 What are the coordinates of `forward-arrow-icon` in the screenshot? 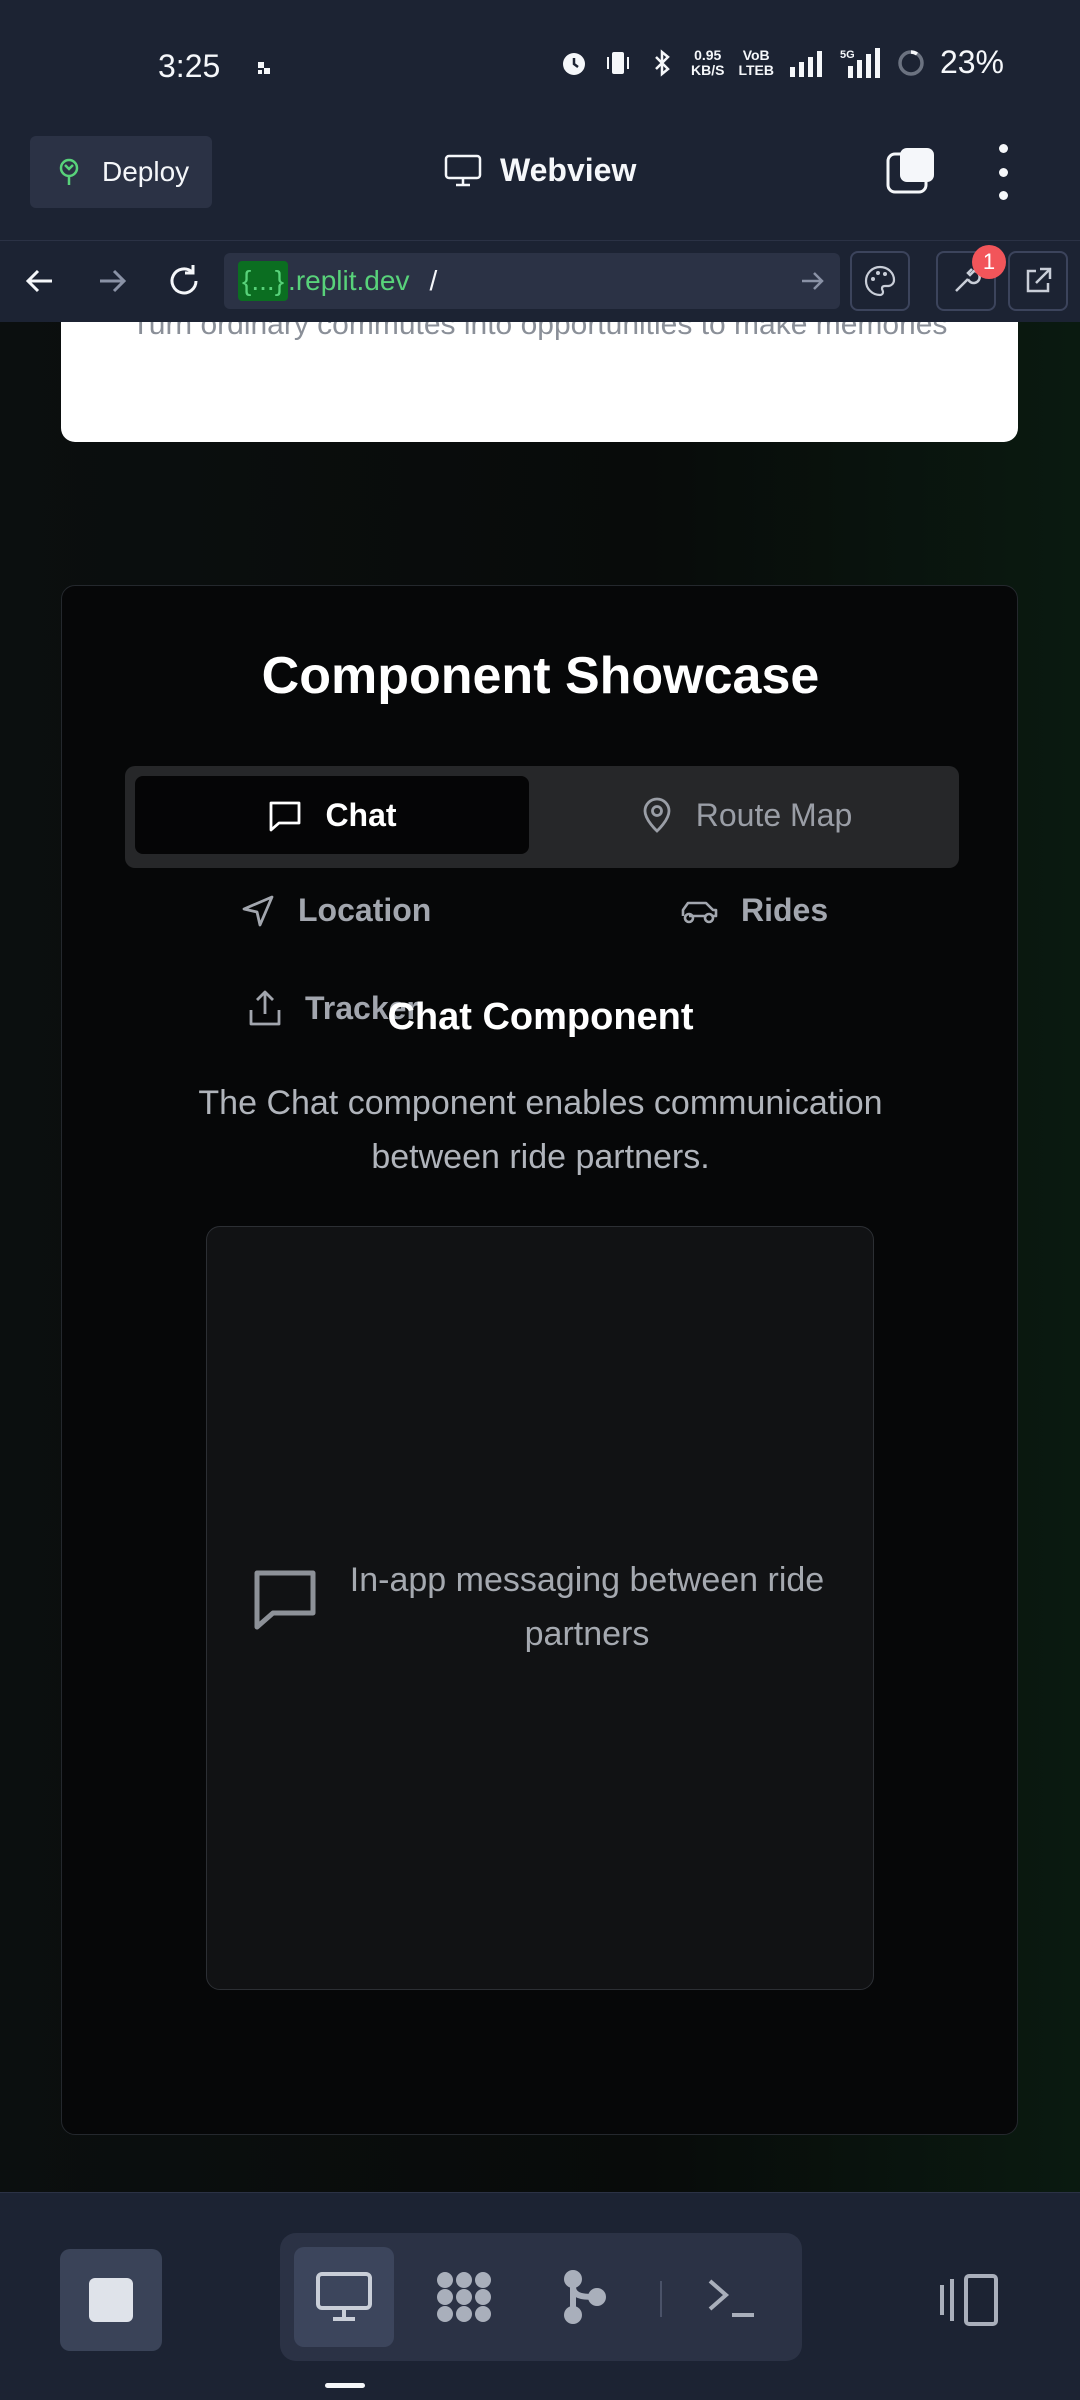 It's located at (112, 281).